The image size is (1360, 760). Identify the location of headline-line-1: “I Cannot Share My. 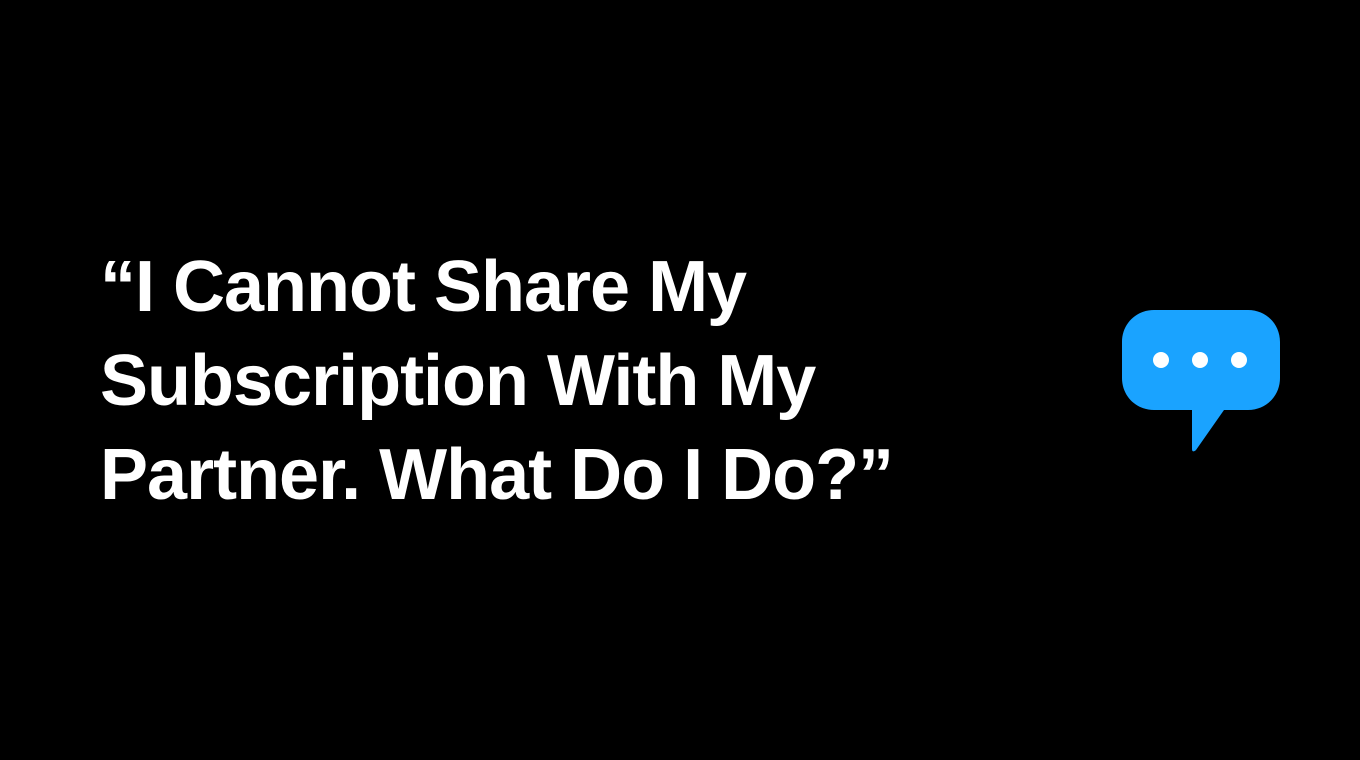
(423, 287).